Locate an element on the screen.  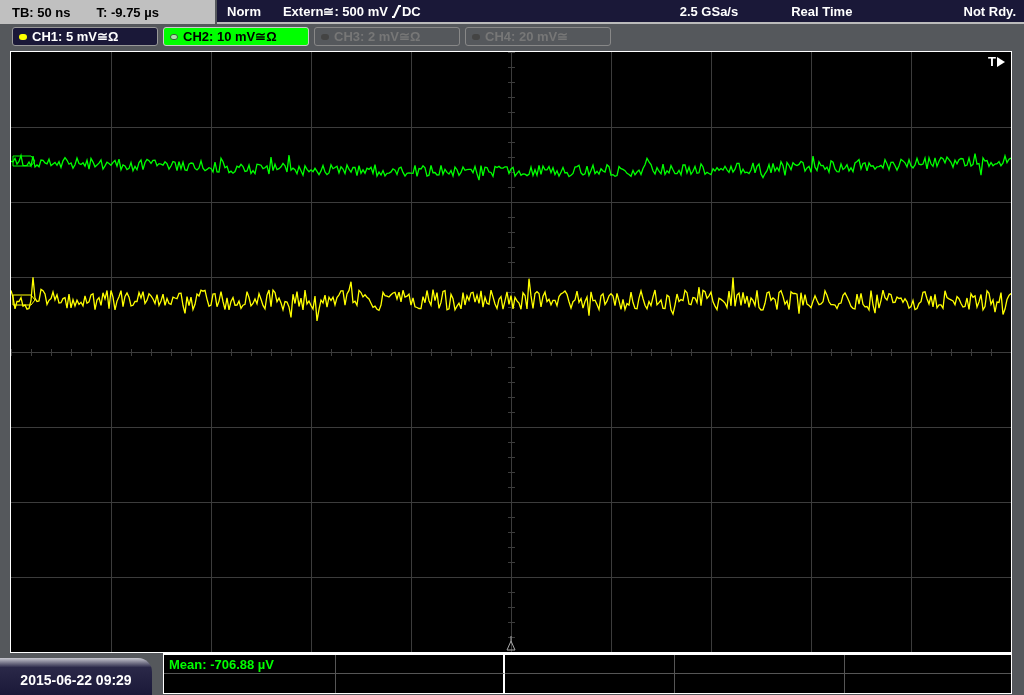
timebase-label: TB: 50 ns is located at coordinates (41, 12).